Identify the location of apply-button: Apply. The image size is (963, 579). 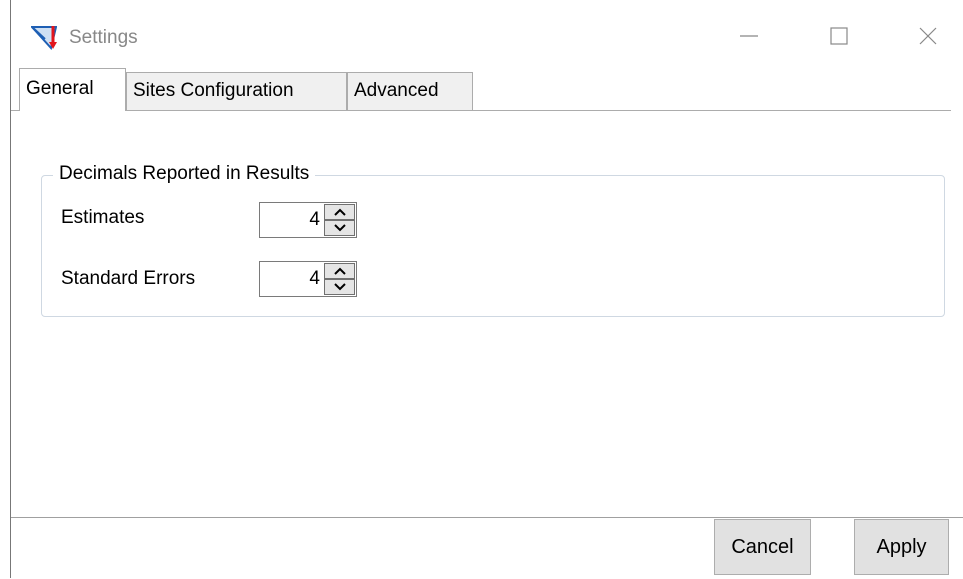
(901, 547).